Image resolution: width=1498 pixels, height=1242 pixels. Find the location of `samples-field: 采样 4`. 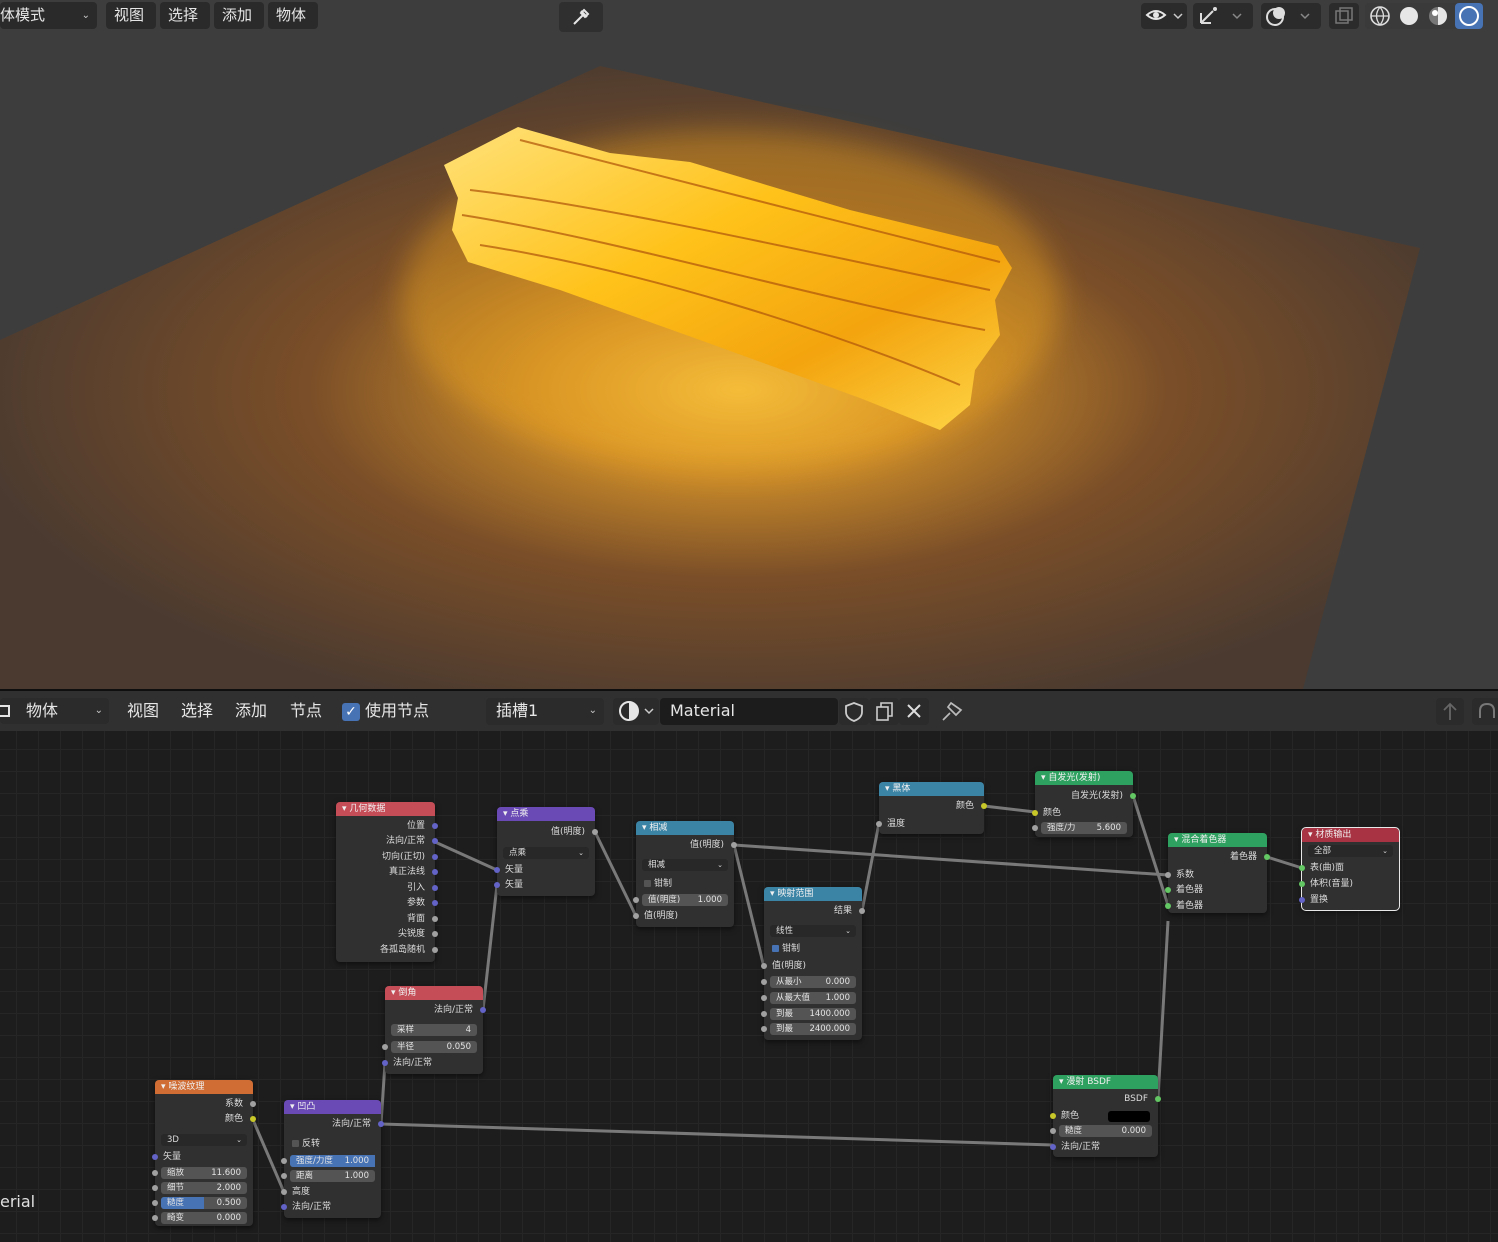

samples-field: 采样 4 is located at coordinates (434, 1030).